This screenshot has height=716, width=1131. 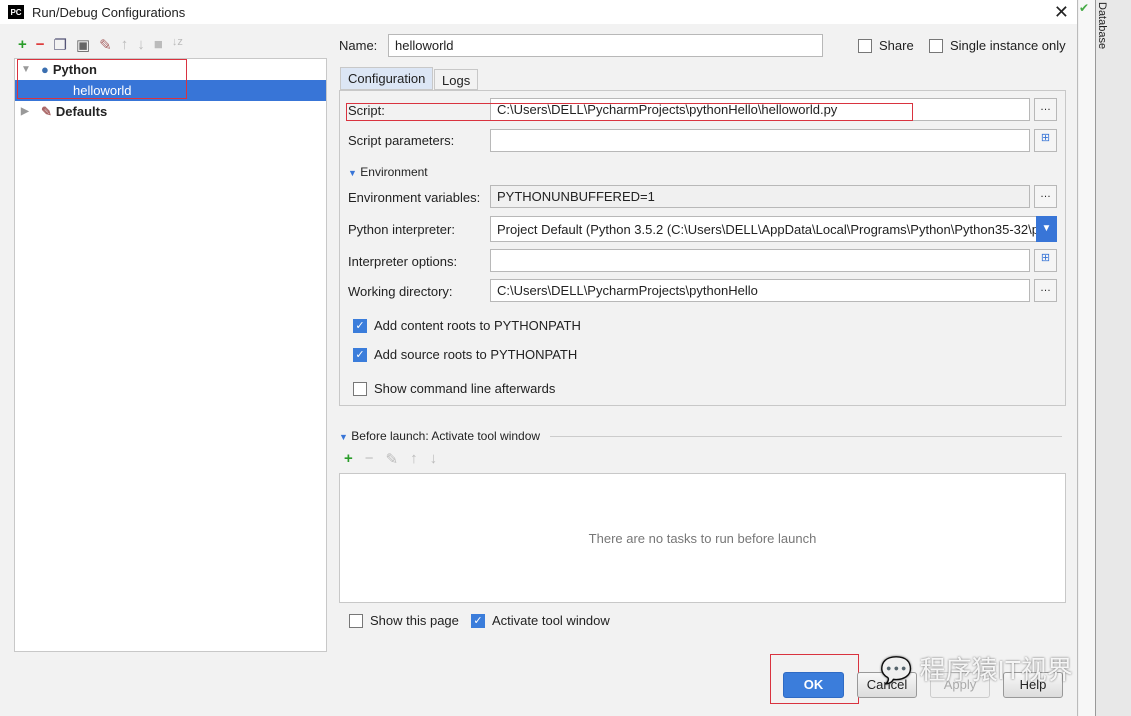 What do you see at coordinates (1087, 358) in the screenshot?
I see `ide-background: ✔` at bounding box center [1087, 358].